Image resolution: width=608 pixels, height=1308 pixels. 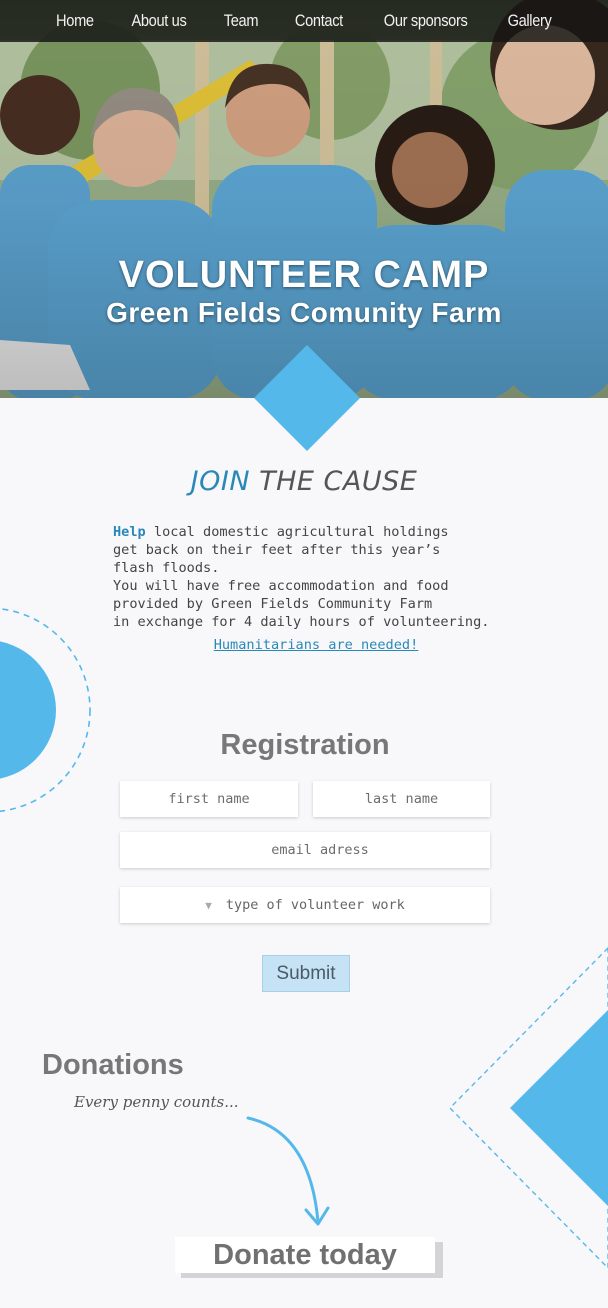 What do you see at coordinates (220, 481) in the screenshot?
I see `join-heading-accent: JOIN` at bounding box center [220, 481].